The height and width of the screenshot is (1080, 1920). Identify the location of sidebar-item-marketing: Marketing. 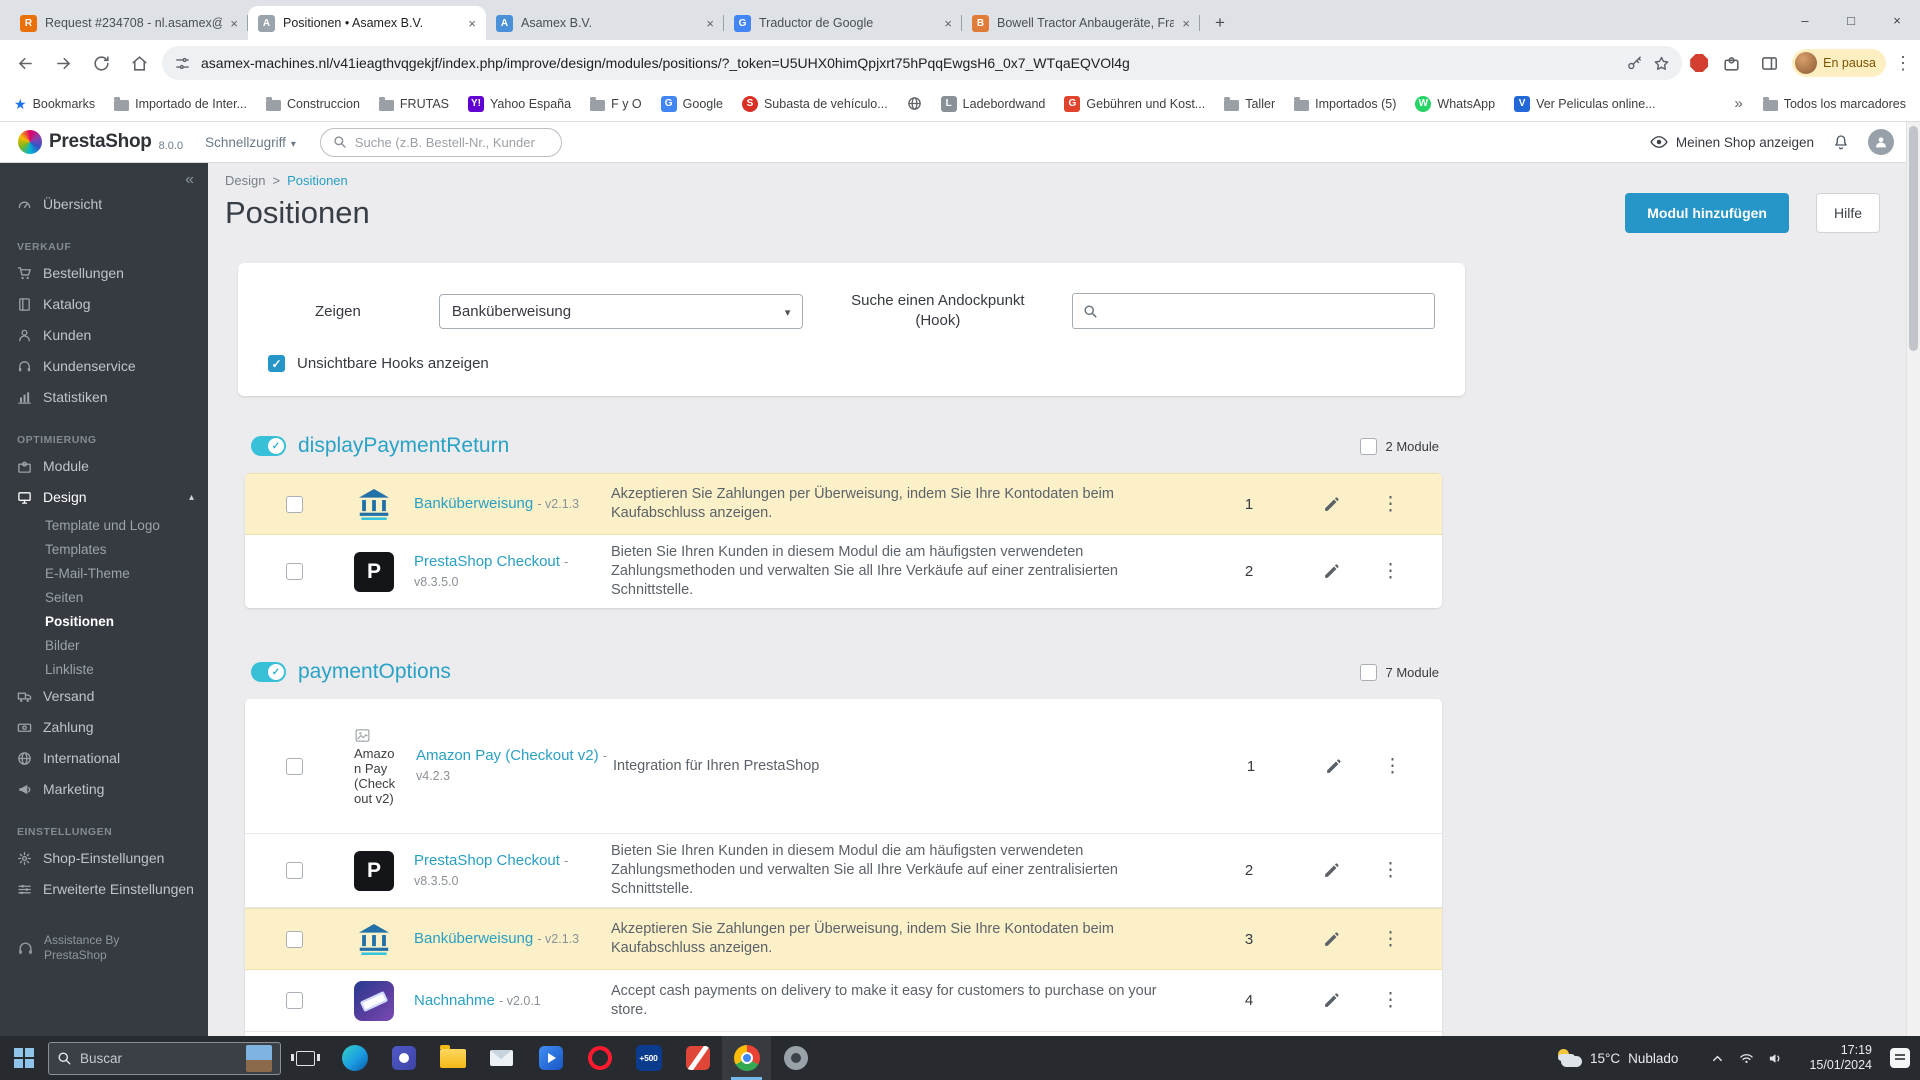
(104, 789).